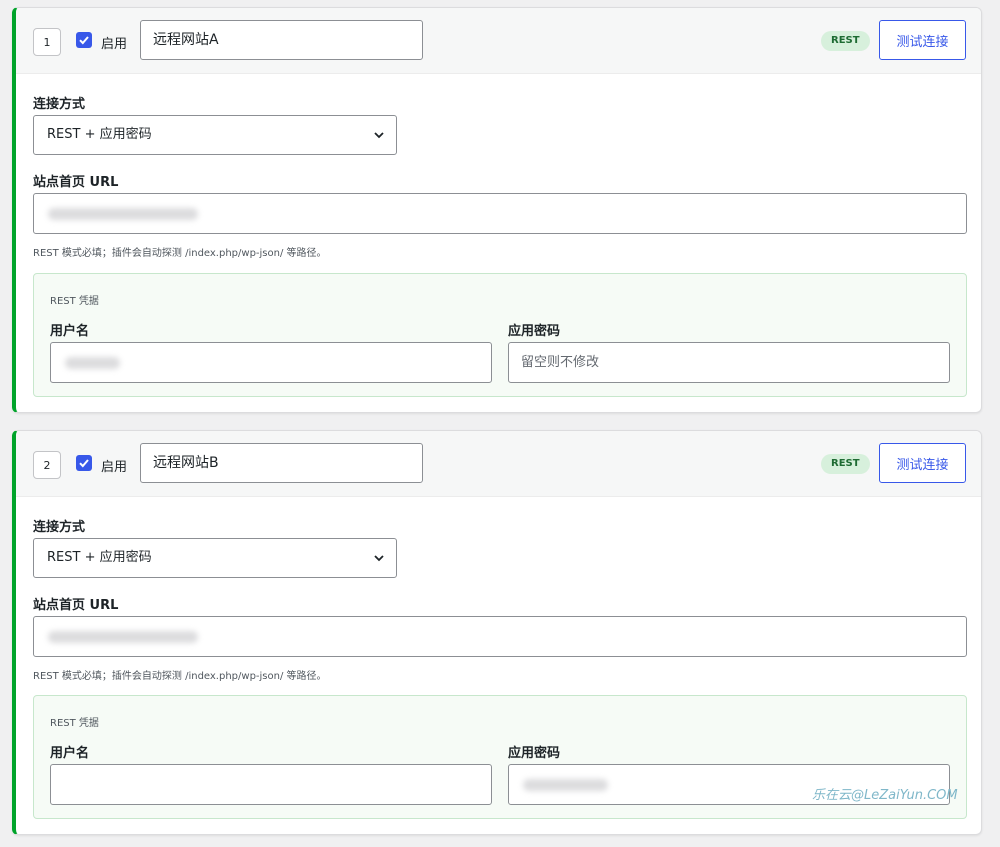 Image resolution: width=1000 pixels, height=847 pixels. Describe the element at coordinates (498, 41) in the screenshot. I see `site-card-header: 1 启用 远程网站A REST 测试连接` at that location.